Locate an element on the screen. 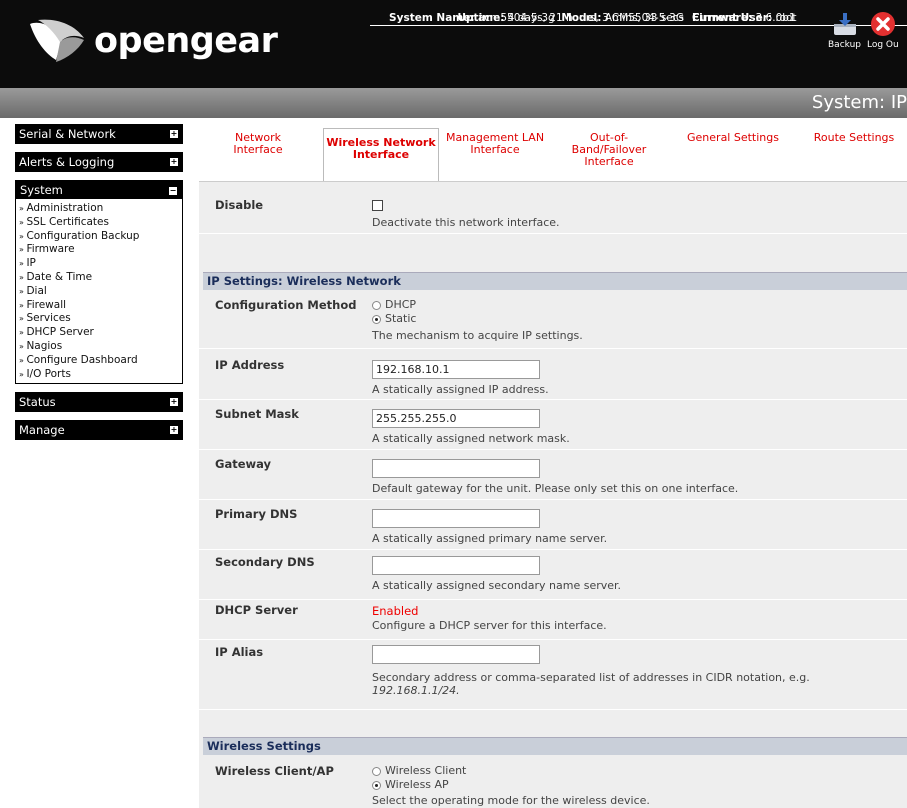  subnet-mask-desc: A statically assigned network mask. is located at coordinates (471, 438).